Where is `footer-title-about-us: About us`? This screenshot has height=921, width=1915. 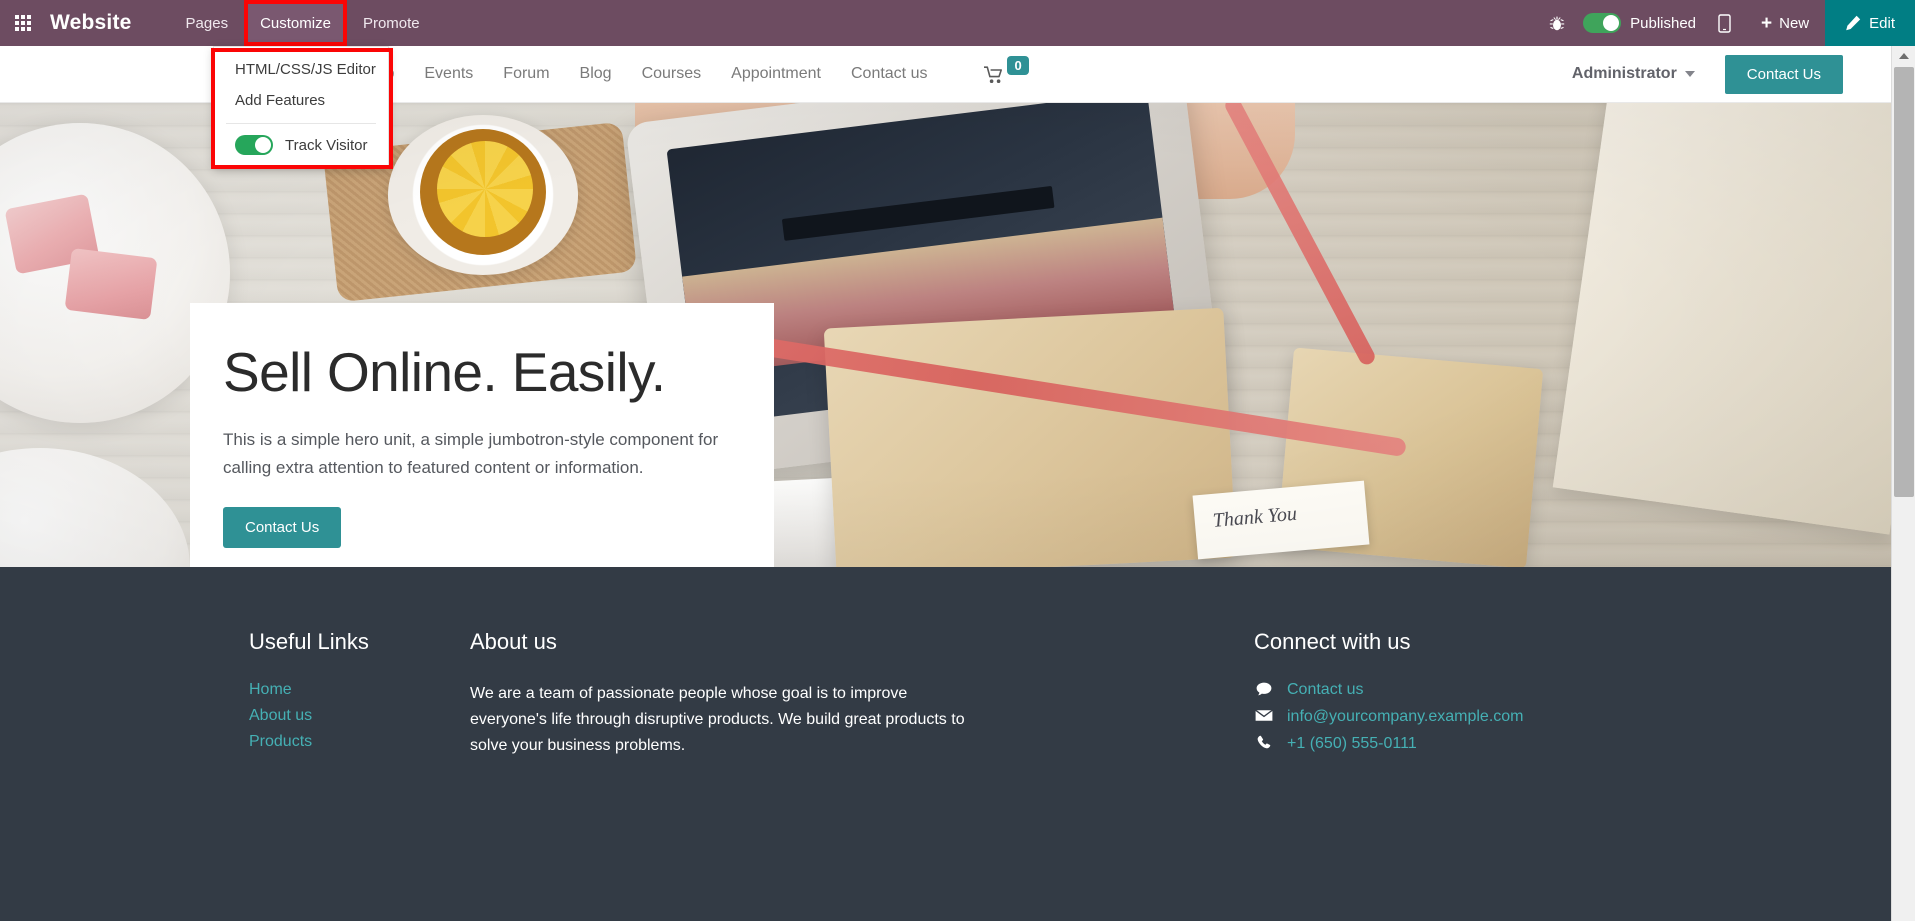
footer-title-about-us: About us is located at coordinates (513, 641).